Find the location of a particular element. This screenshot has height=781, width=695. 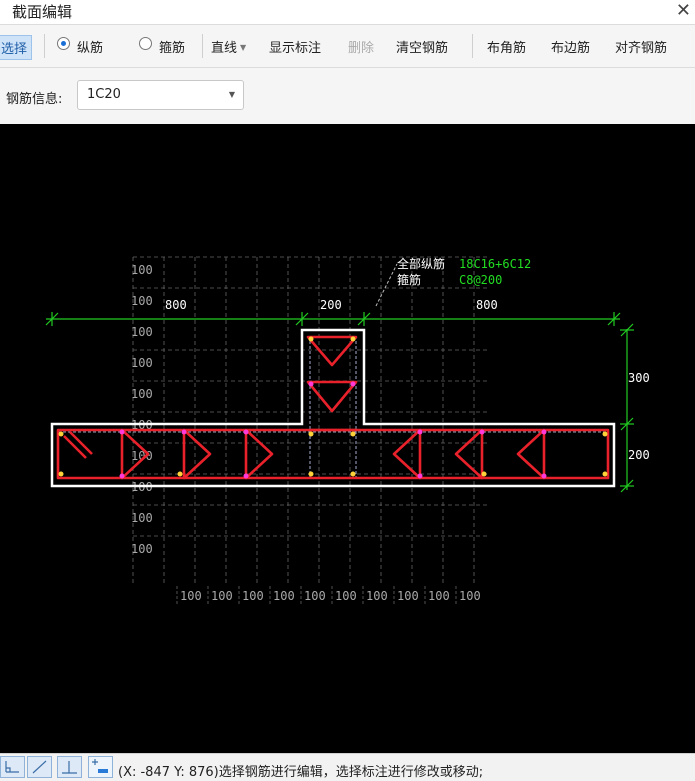

toolbar: 选择 纵筋 箍筋 直线 ▼ 显示标注 删除 清空钢筋 布角筋 布边筋 对齐钢筋 is located at coordinates (347, 46).